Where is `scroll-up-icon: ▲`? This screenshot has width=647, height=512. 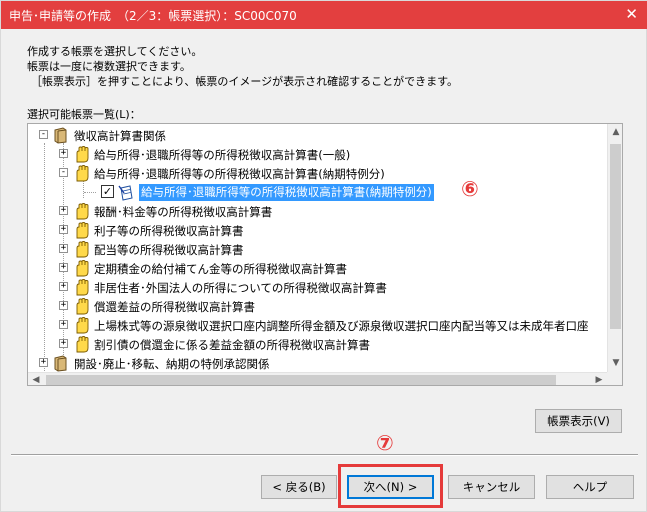 scroll-up-icon: ▲ is located at coordinates (615, 132).